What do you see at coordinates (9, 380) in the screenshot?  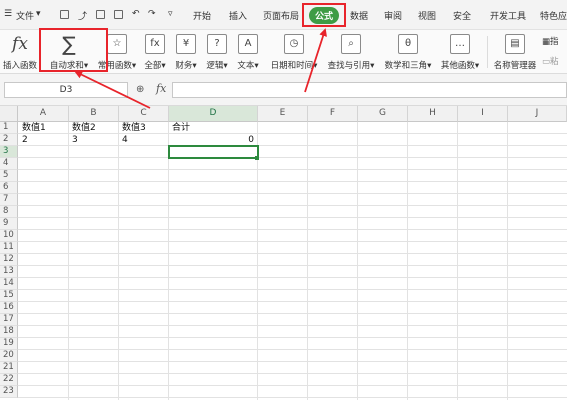 I see `row-header-22: 22` at bounding box center [9, 380].